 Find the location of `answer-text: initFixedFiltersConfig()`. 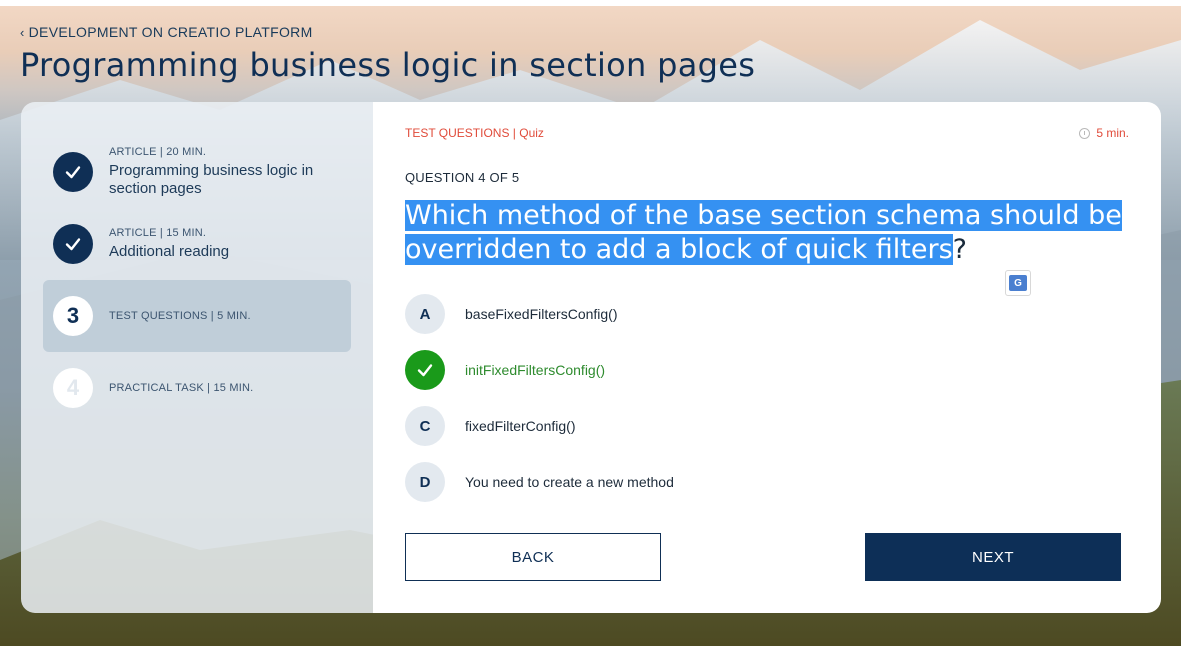

answer-text: initFixedFiltersConfig() is located at coordinates (535, 370).